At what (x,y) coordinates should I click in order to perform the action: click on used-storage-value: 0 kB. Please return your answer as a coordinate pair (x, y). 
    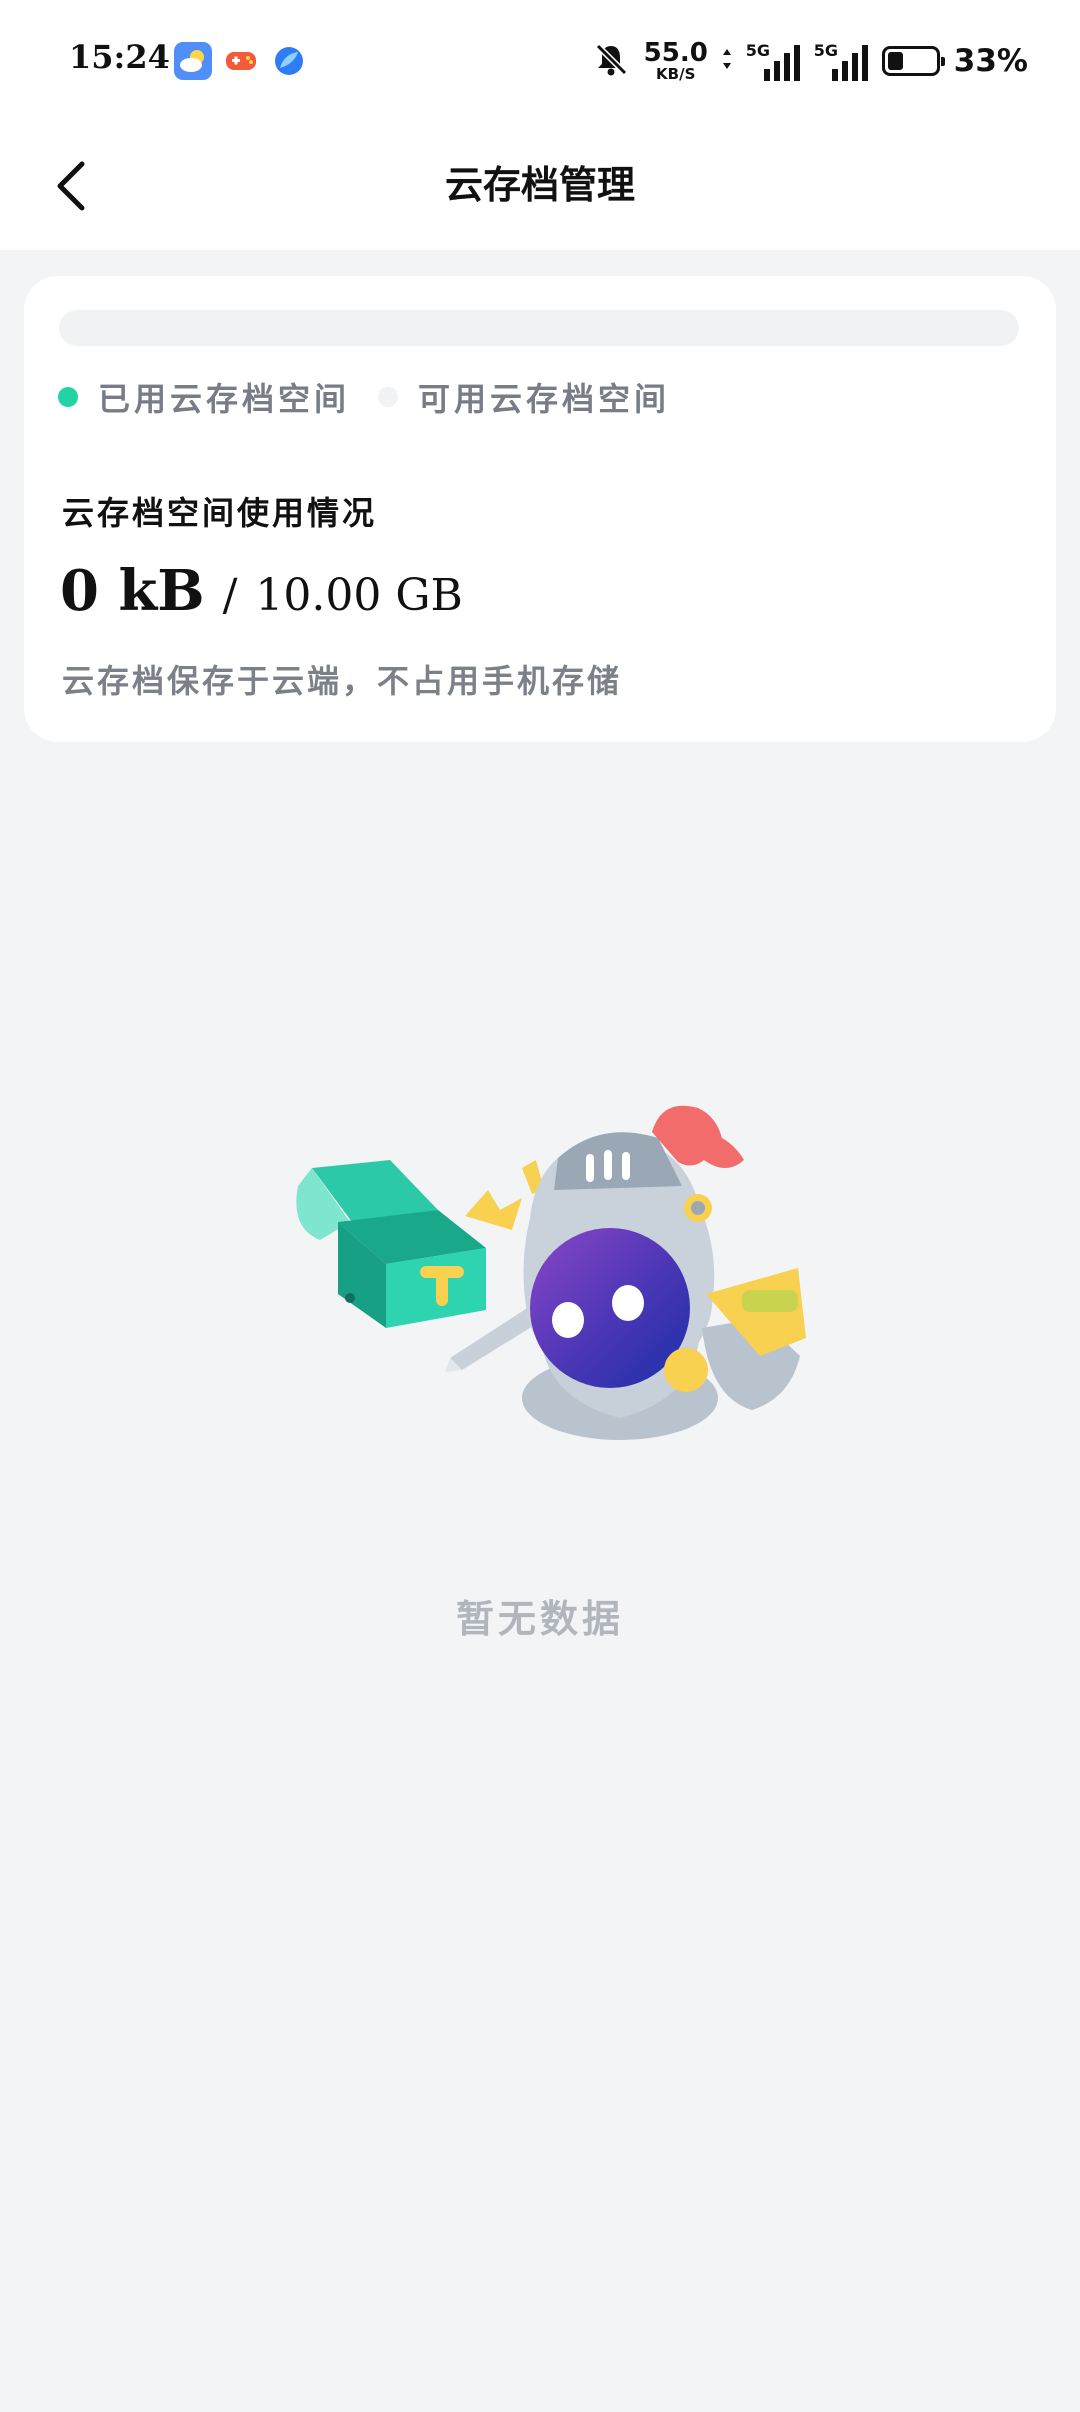
    Looking at the image, I should click on (132, 591).